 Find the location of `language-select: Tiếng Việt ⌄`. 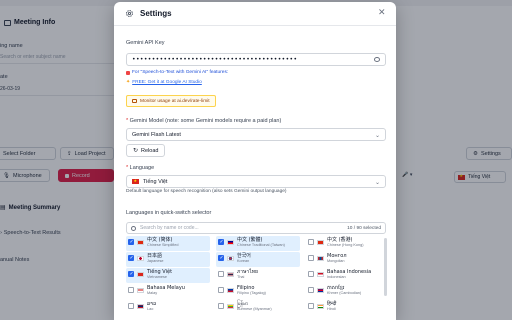

language-select: Tiếng Việt ⌄ is located at coordinates (256, 181).